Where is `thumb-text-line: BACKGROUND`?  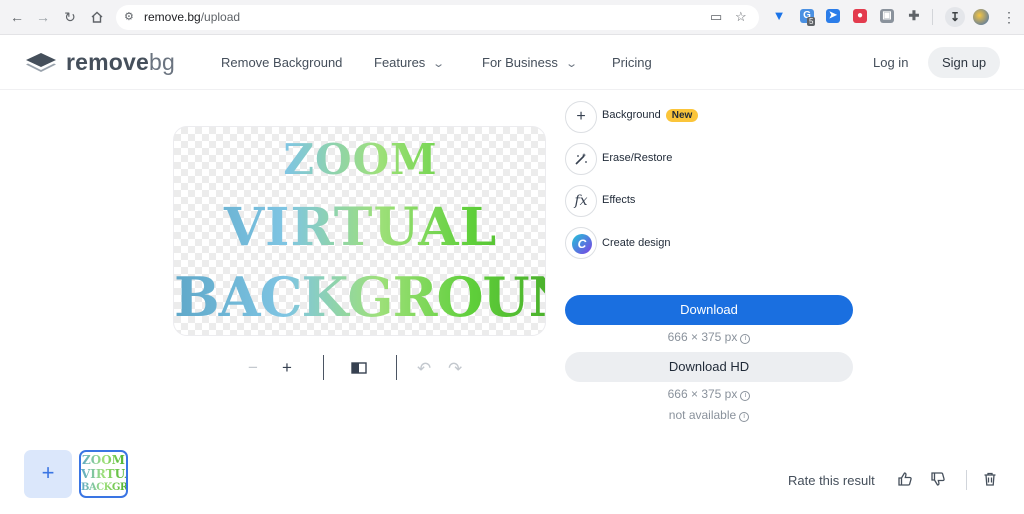
thumb-text-line: BACKGROUND is located at coordinates (104, 487).